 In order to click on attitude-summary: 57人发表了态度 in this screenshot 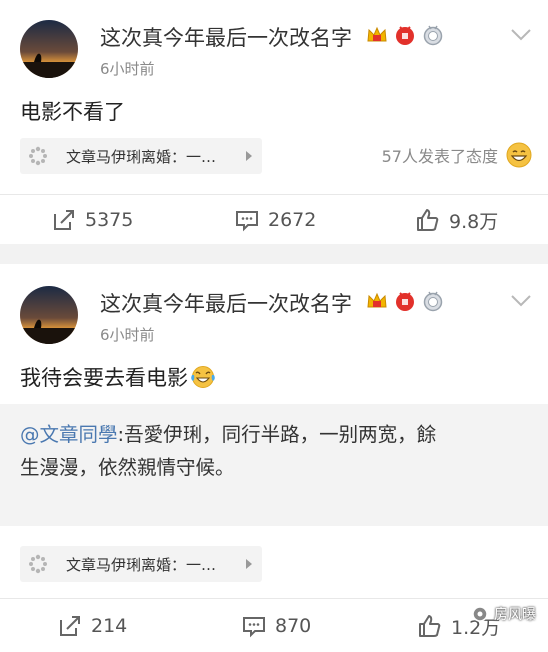, I will do `click(457, 155)`.